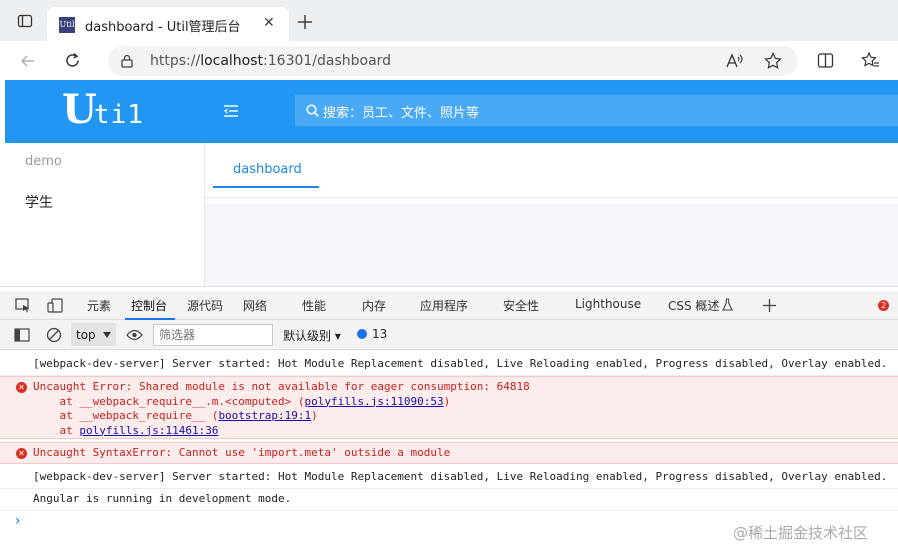 The height and width of the screenshot is (547, 898). Describe the element at coordinates (127, 61) in the screenshot. I see `lock-icon` at that location.